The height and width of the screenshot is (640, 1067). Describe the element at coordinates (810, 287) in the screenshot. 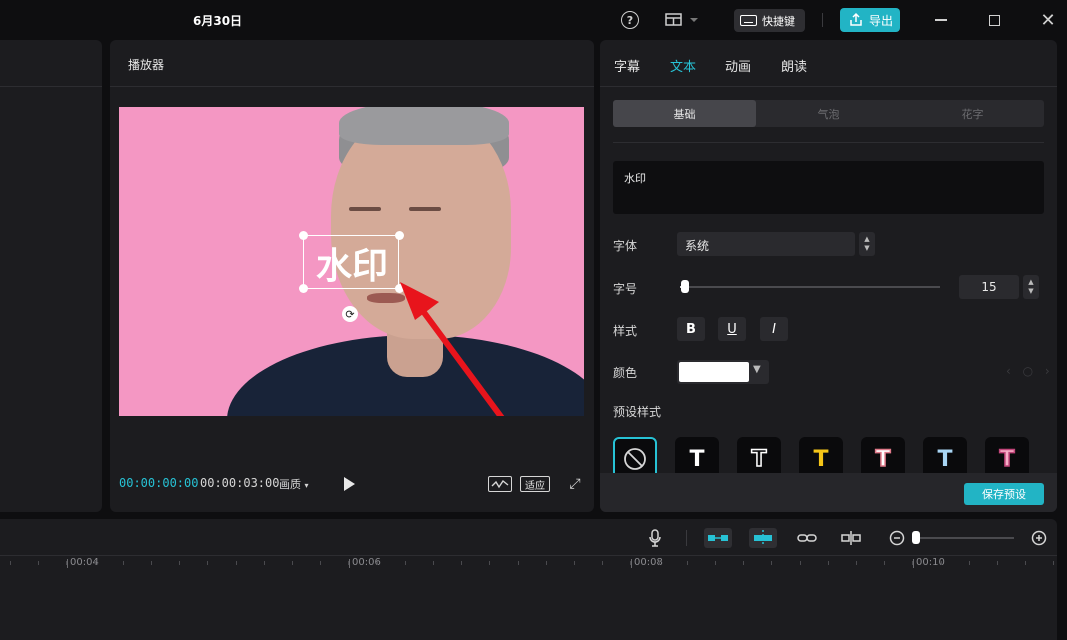

I see `size-slider` at that location.